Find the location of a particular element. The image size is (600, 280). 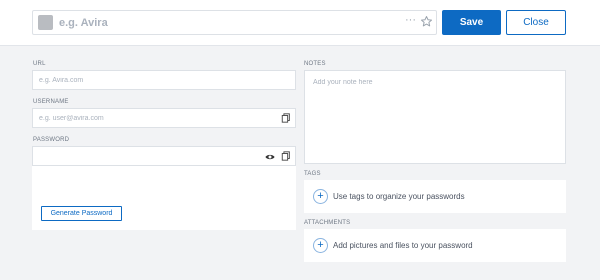

password-label: PASSWORD is located at coordinates (51, 140).